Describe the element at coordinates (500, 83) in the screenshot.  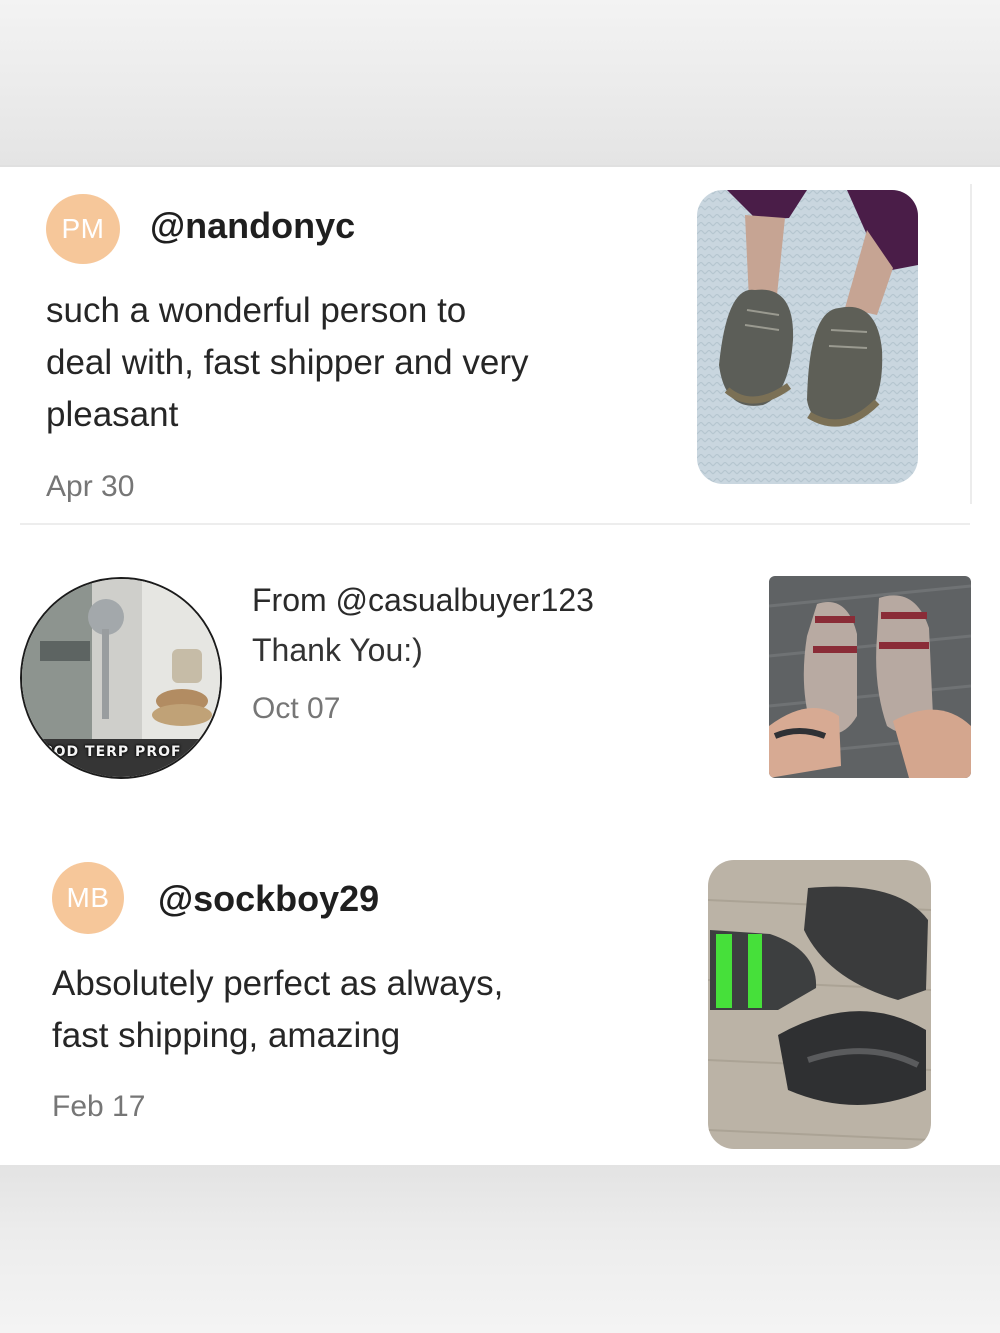
I see `top-blur-band` at that location.